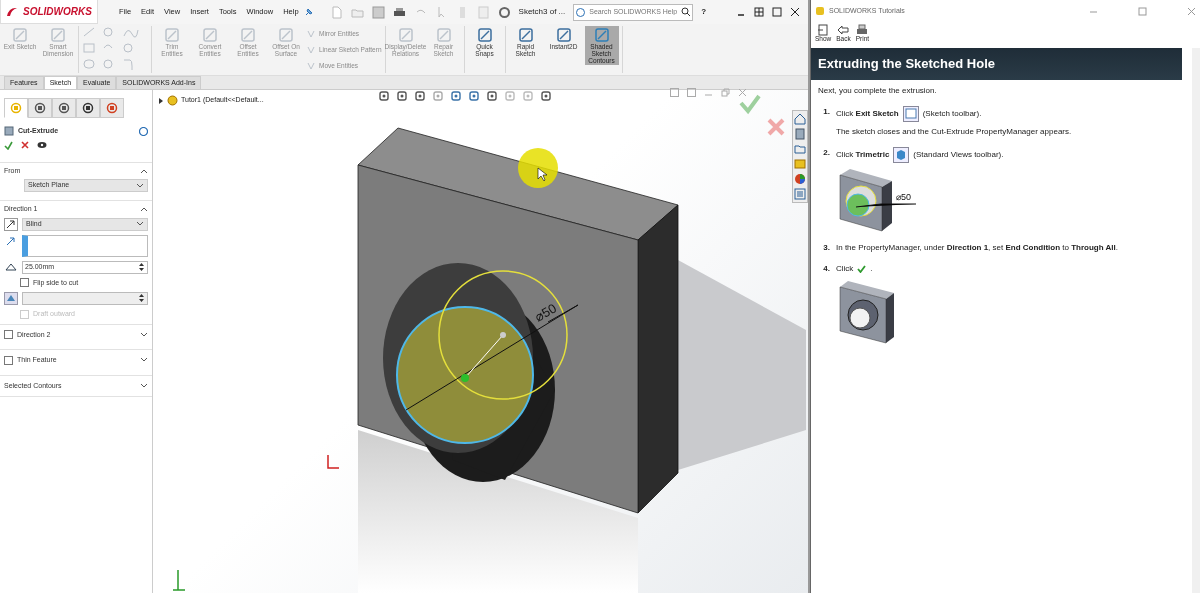  What do you see at coordinates (11, 267) in the screenshot?
I see `depth-icon` at bounding box center [11, 267].